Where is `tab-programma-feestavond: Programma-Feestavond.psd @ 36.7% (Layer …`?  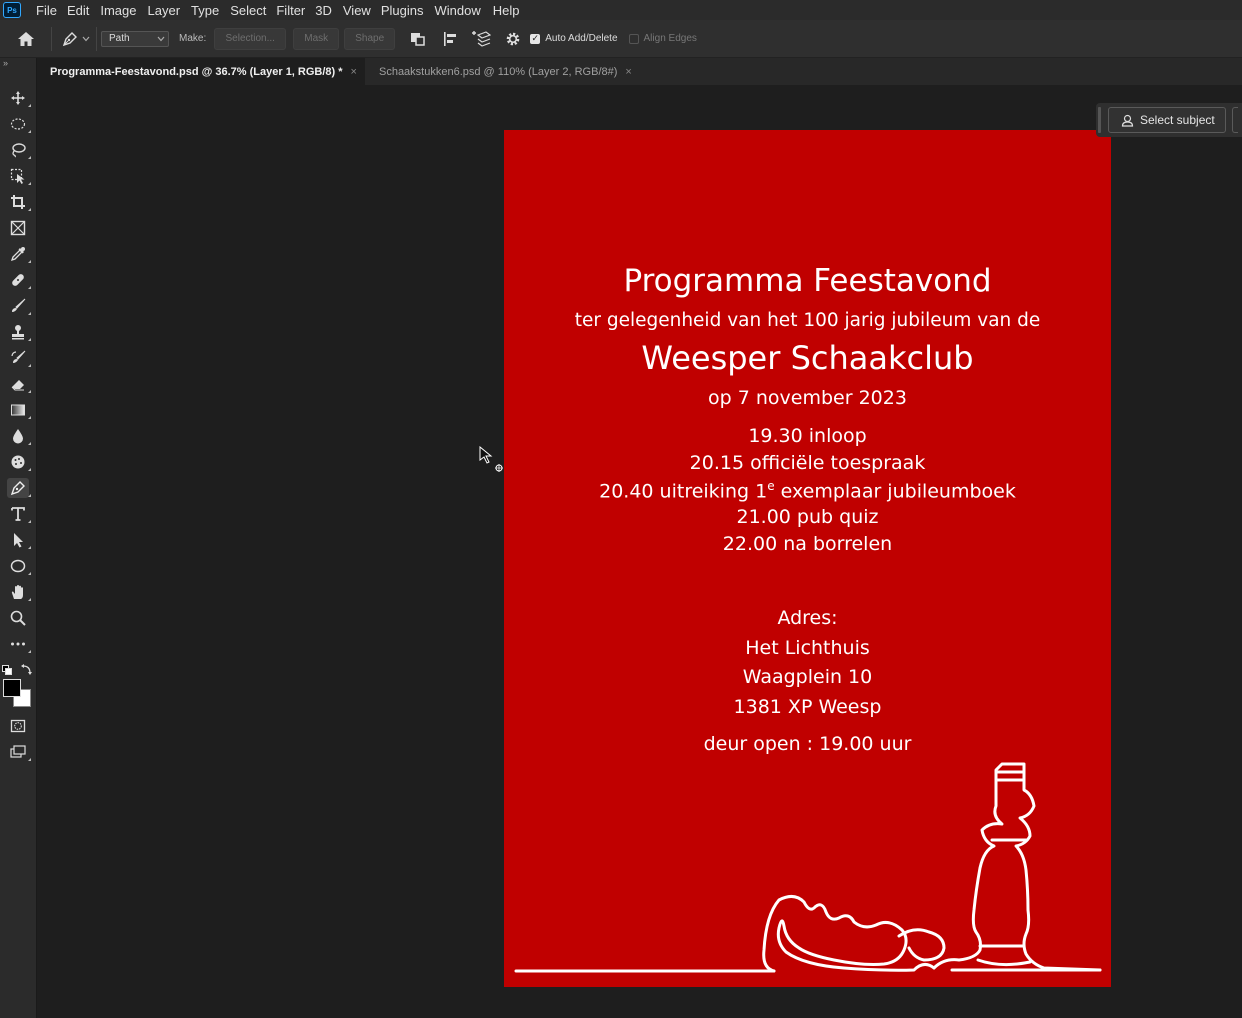 tab-programma-feestavond: Programma-Feestavond.psd @ 36.7% (Layer … is located at coordinates (202, 71).